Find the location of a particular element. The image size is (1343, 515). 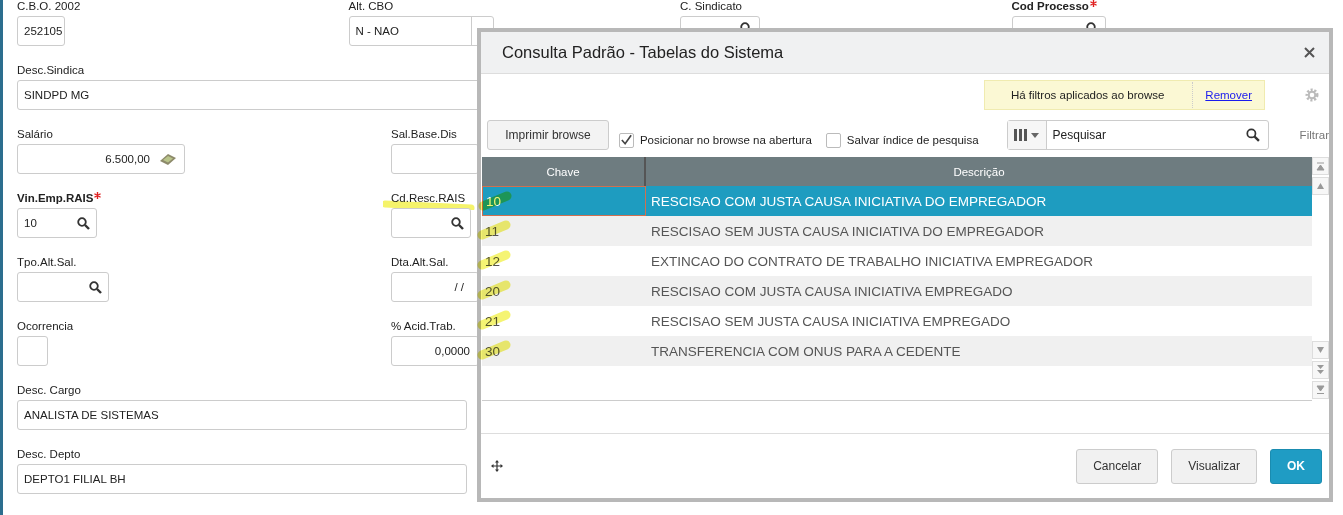

field-label: Cod Processo is located at coordinates (1050, 6).